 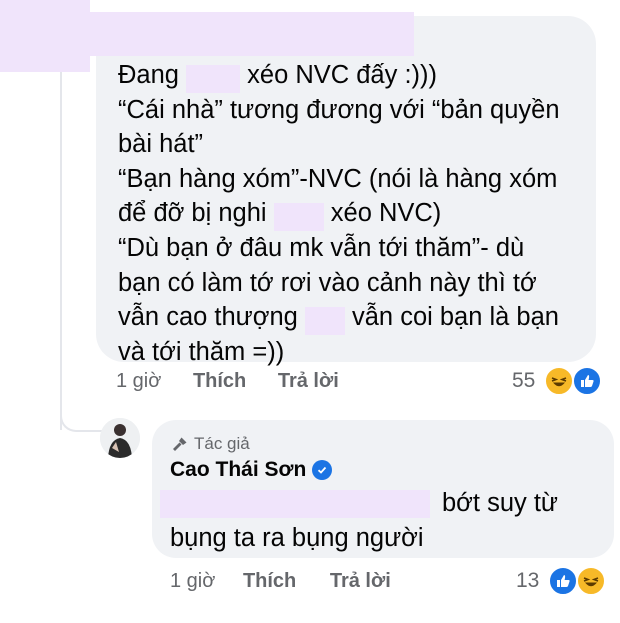 What do you see at coordinates (527, 581) in the screenshot?
I see `reaction-count: 13` at bounding box center [527, 581].